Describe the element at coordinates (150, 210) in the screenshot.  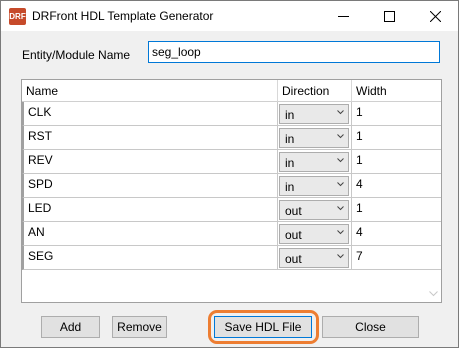
I see `port-name-cell: LED` at that location.